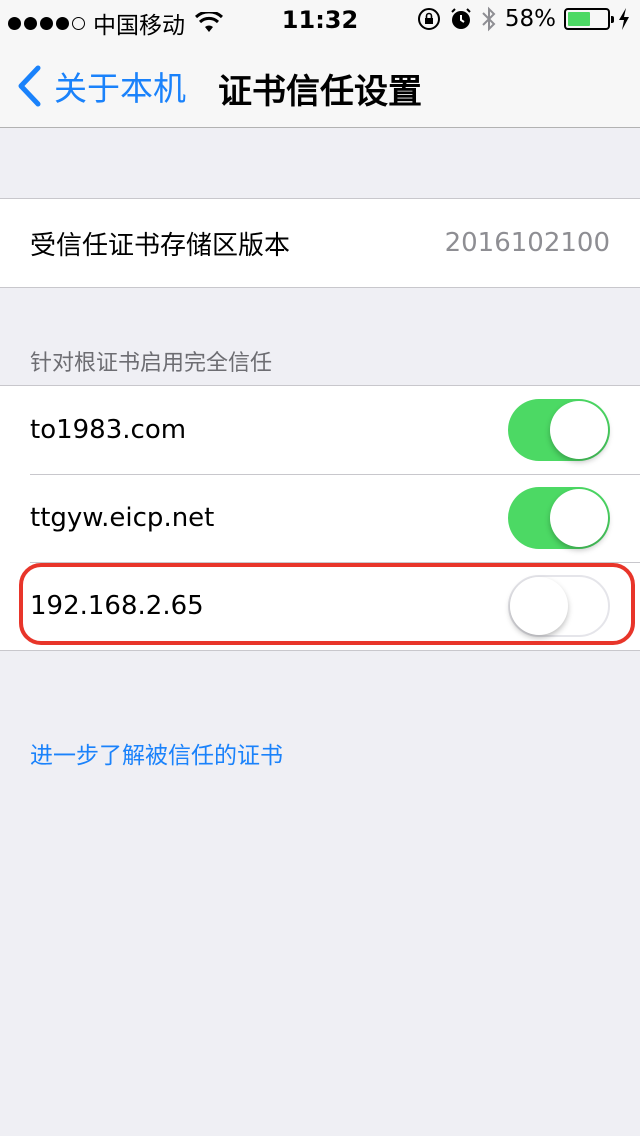 The image size is (640, 1136). What do you see at coordinates (108, 430) in the screenshot?
I see `cert-name: to1983.com` at bounding box center [108, 430].